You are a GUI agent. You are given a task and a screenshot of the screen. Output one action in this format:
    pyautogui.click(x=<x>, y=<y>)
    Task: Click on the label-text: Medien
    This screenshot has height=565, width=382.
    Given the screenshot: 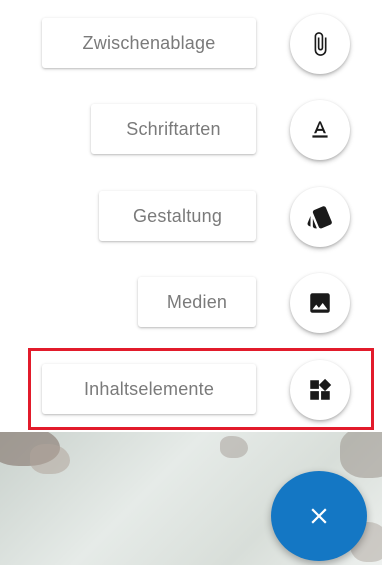 What is the action you would take?
    pyautogui.click(x=197, y=301)
    